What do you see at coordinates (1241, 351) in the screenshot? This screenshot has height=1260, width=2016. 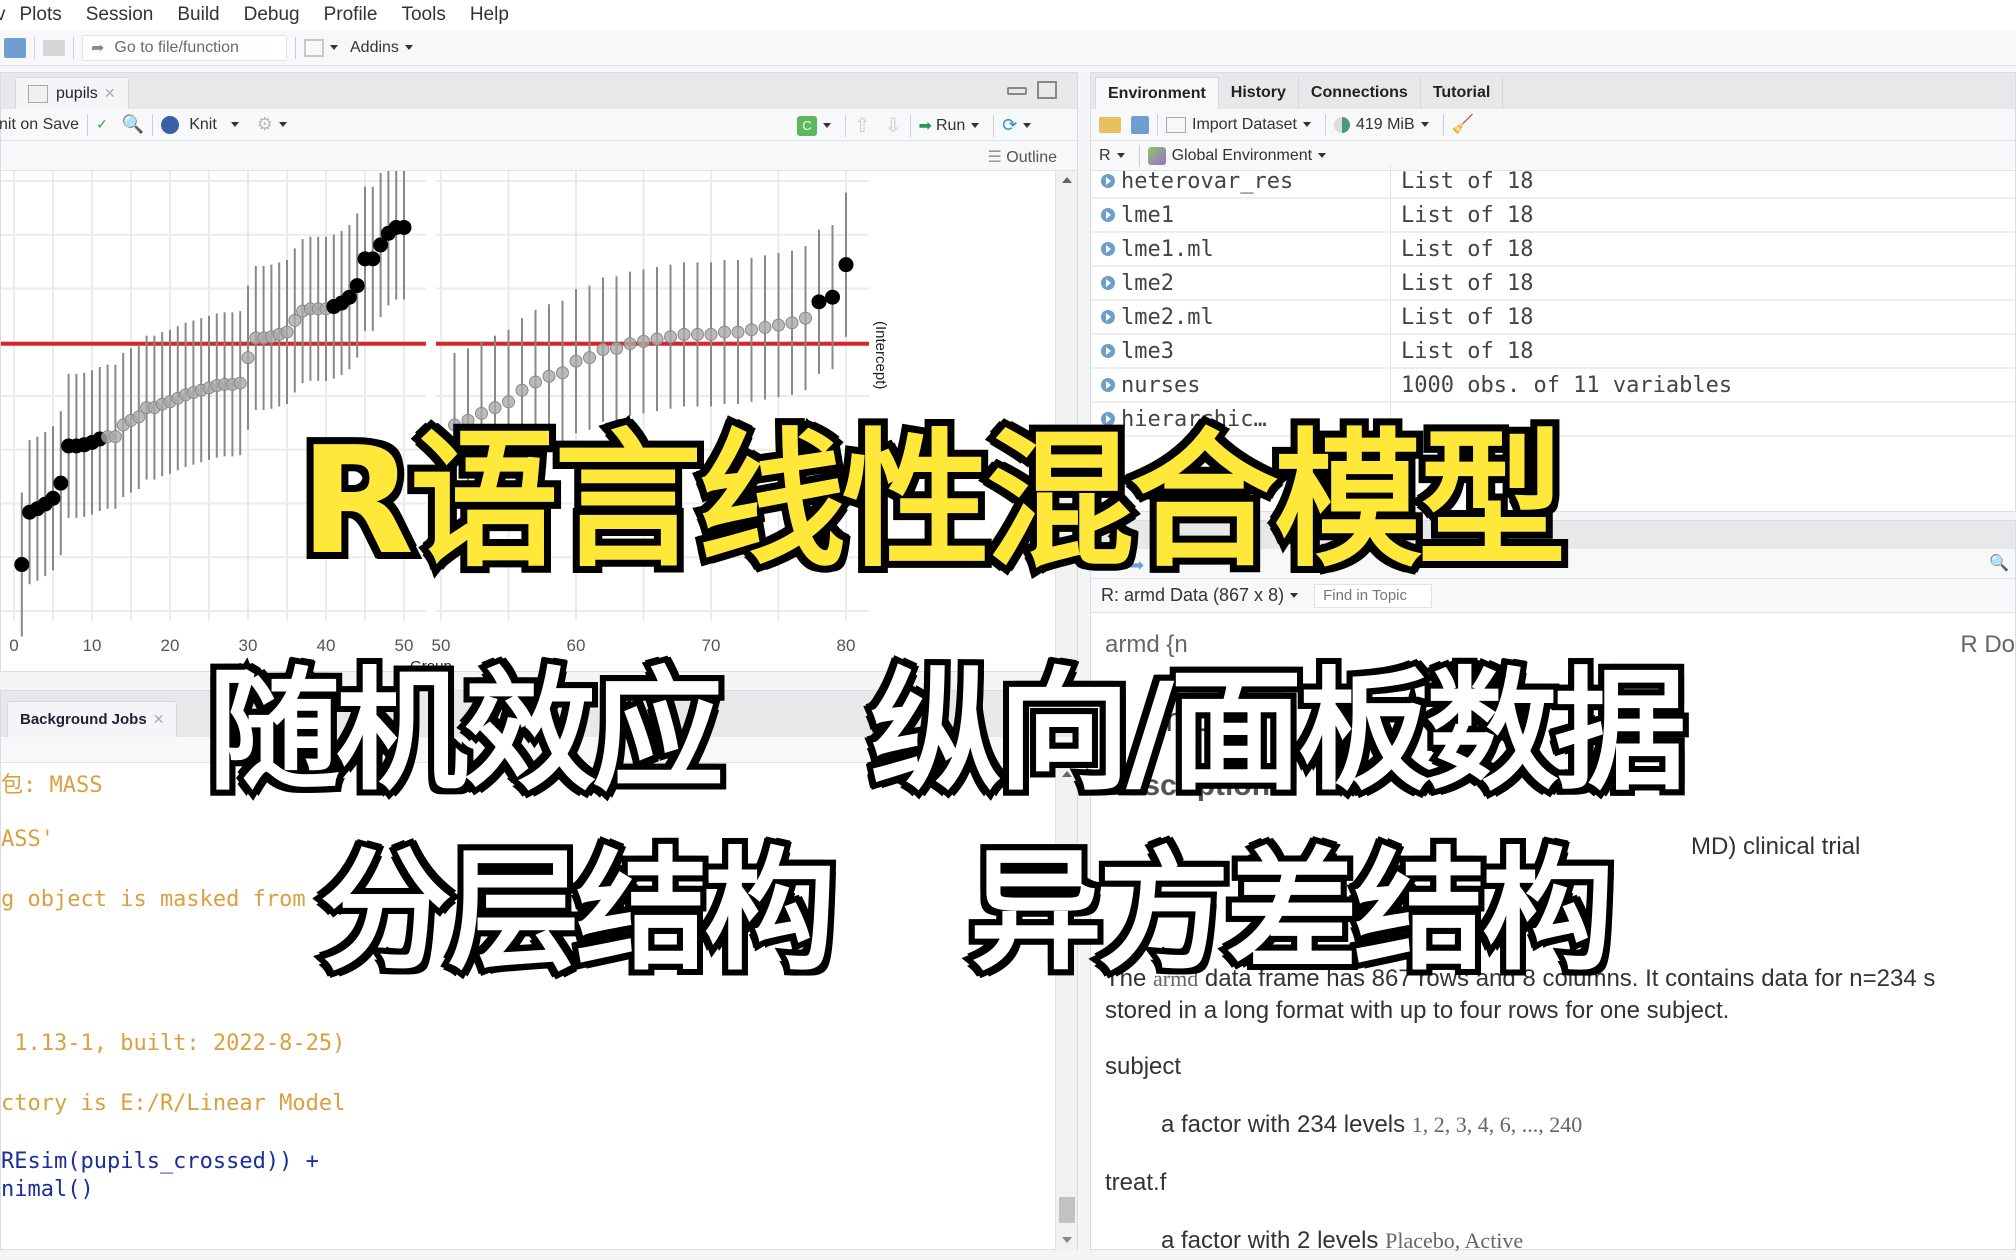 I see `variable-name-cell: lme3` at bounding box center [1241, 351].